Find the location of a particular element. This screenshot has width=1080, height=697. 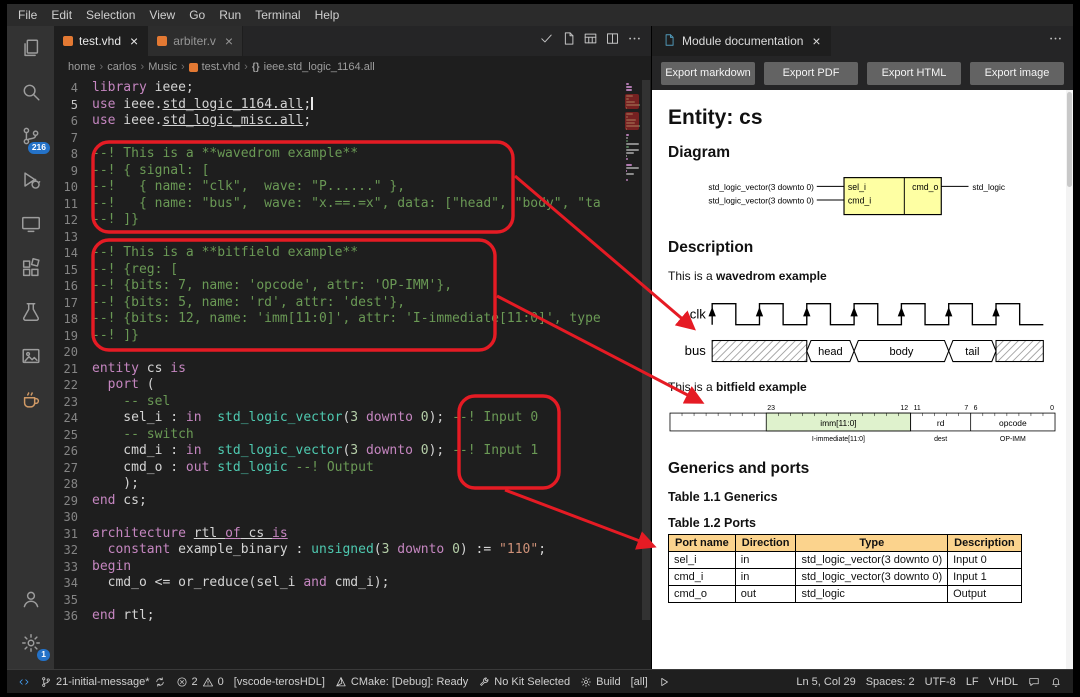

activity-testing is located at coordinates (30, 312).